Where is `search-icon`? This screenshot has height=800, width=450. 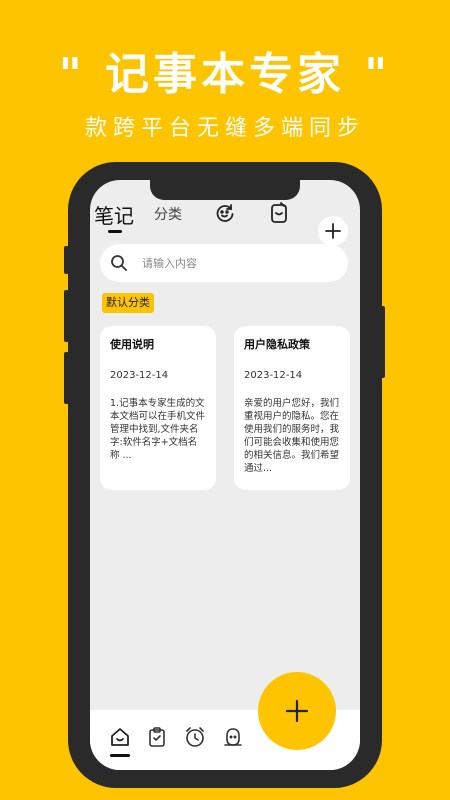
search-icon is located at coordinates (119, 263).